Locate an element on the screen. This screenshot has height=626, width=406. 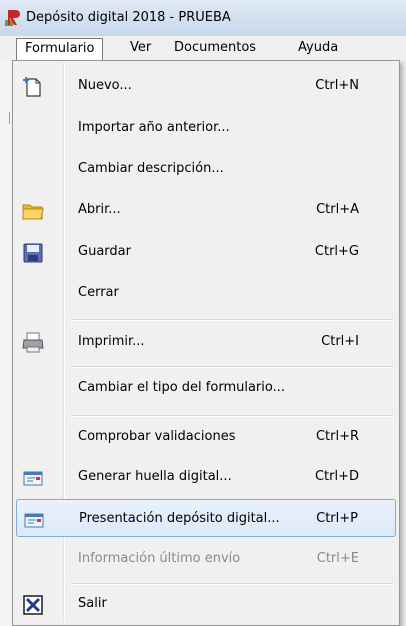
printer-icon is located at coordinates (33, 342).